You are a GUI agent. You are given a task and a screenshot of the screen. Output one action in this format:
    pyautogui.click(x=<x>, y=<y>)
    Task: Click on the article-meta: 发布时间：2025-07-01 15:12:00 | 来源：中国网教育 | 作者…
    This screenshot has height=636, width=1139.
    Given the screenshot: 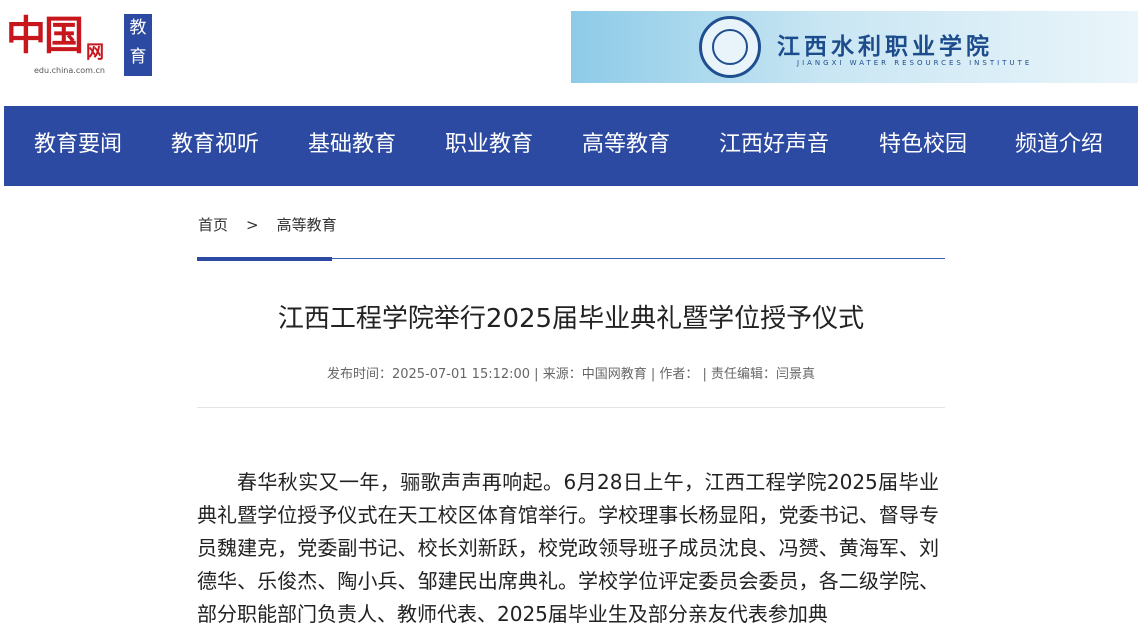 What is the action you would take?
    pyautogui.click(x=570, y=374)
    